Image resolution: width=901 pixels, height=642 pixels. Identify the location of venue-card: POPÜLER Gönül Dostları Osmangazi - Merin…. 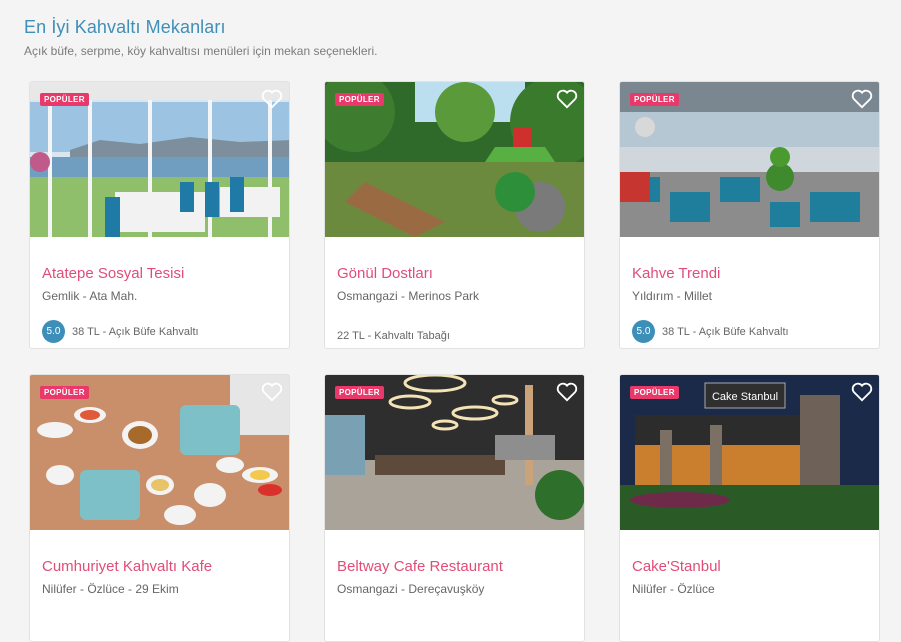
(454, 215).